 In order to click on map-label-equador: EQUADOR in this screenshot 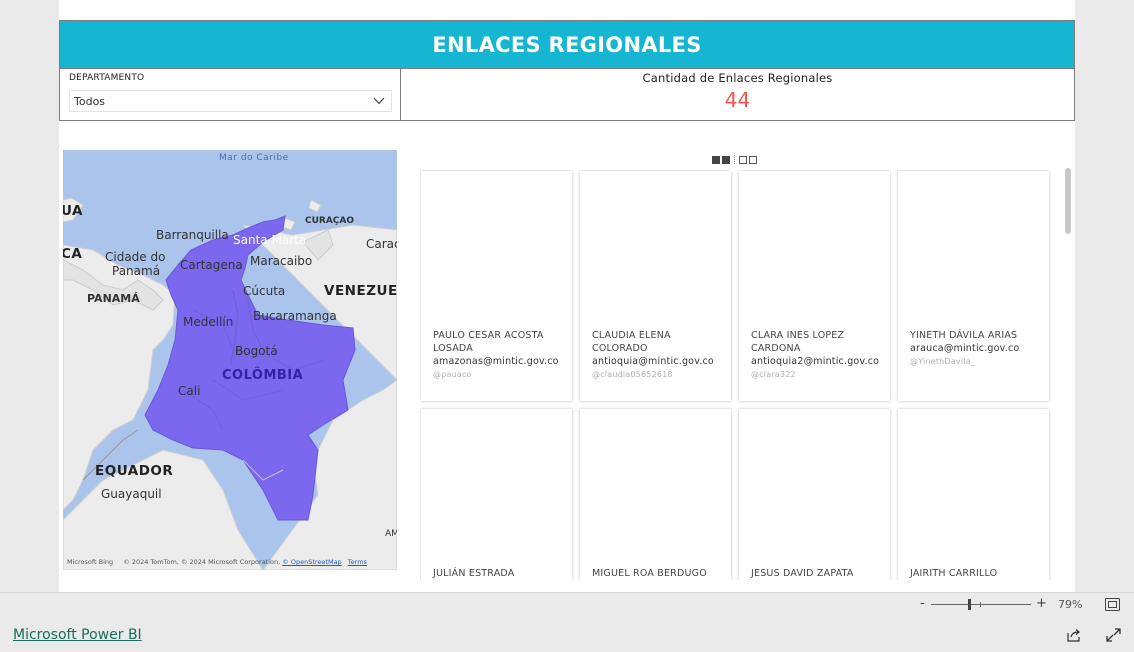, I will do `click(134, 471)`.